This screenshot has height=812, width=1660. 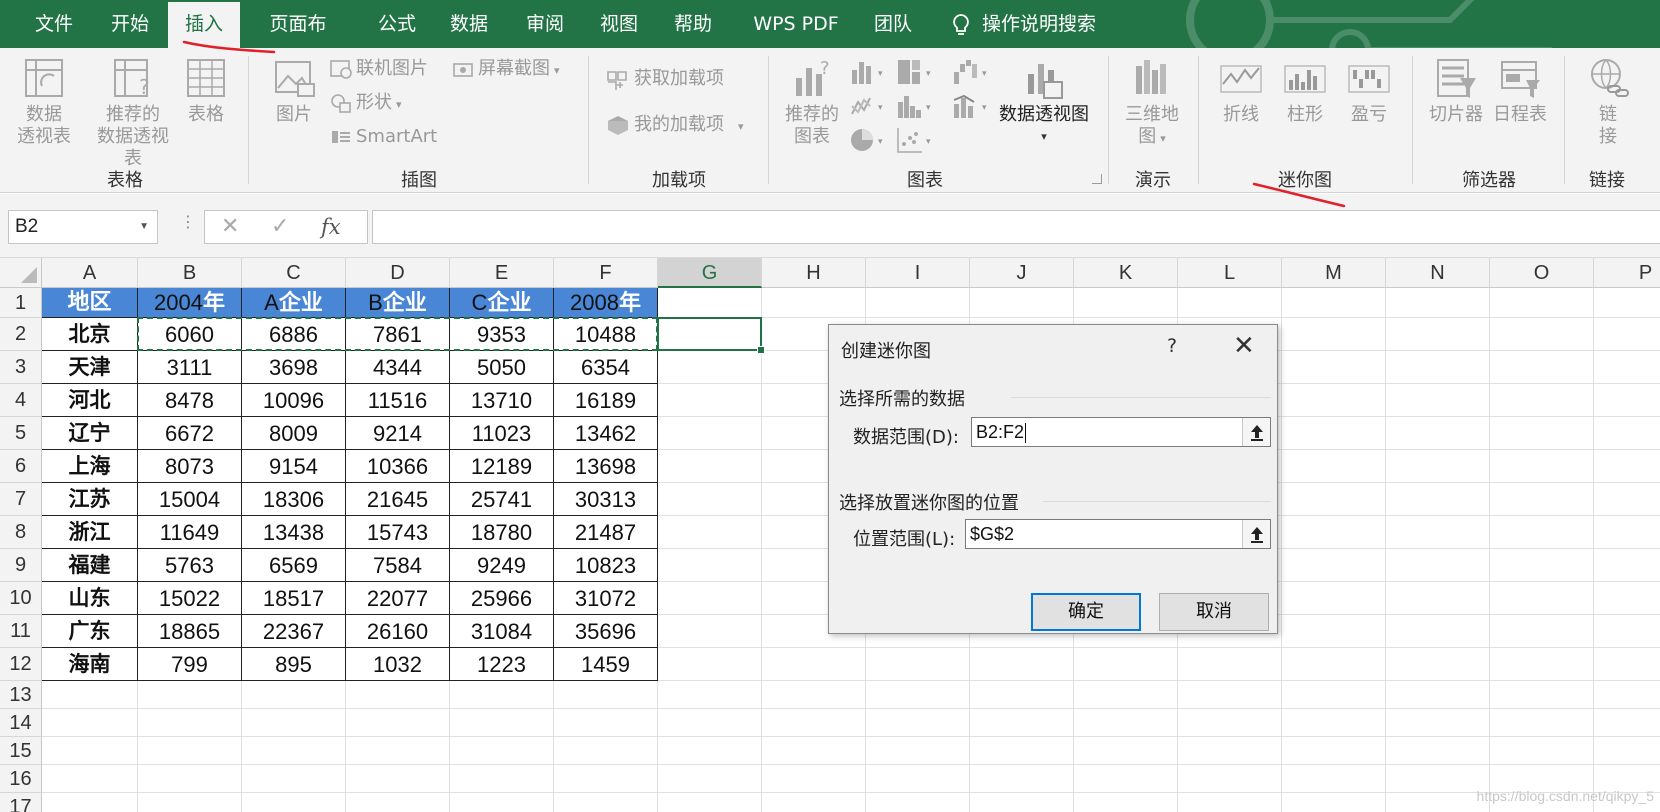 What do you see at coordinates (502, 499) in the screenshot?
I see `value-cell: 25741` at bounding box center [502, 499].